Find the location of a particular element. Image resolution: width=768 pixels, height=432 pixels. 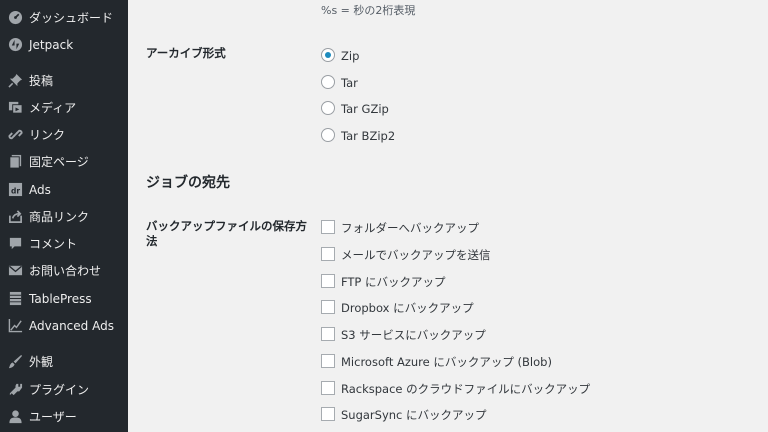

sidebar-item-jetpack: Jetpack is located at coordinates (64, 45).